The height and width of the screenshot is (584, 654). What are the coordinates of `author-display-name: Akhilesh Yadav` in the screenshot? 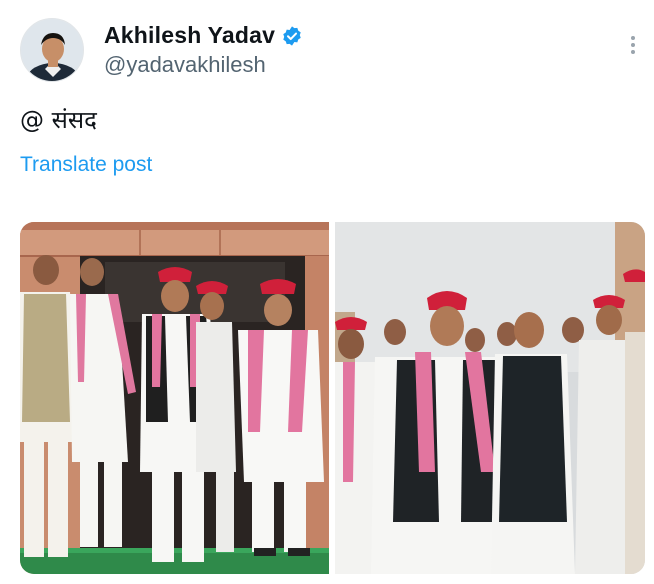 It's located at (189, 35).